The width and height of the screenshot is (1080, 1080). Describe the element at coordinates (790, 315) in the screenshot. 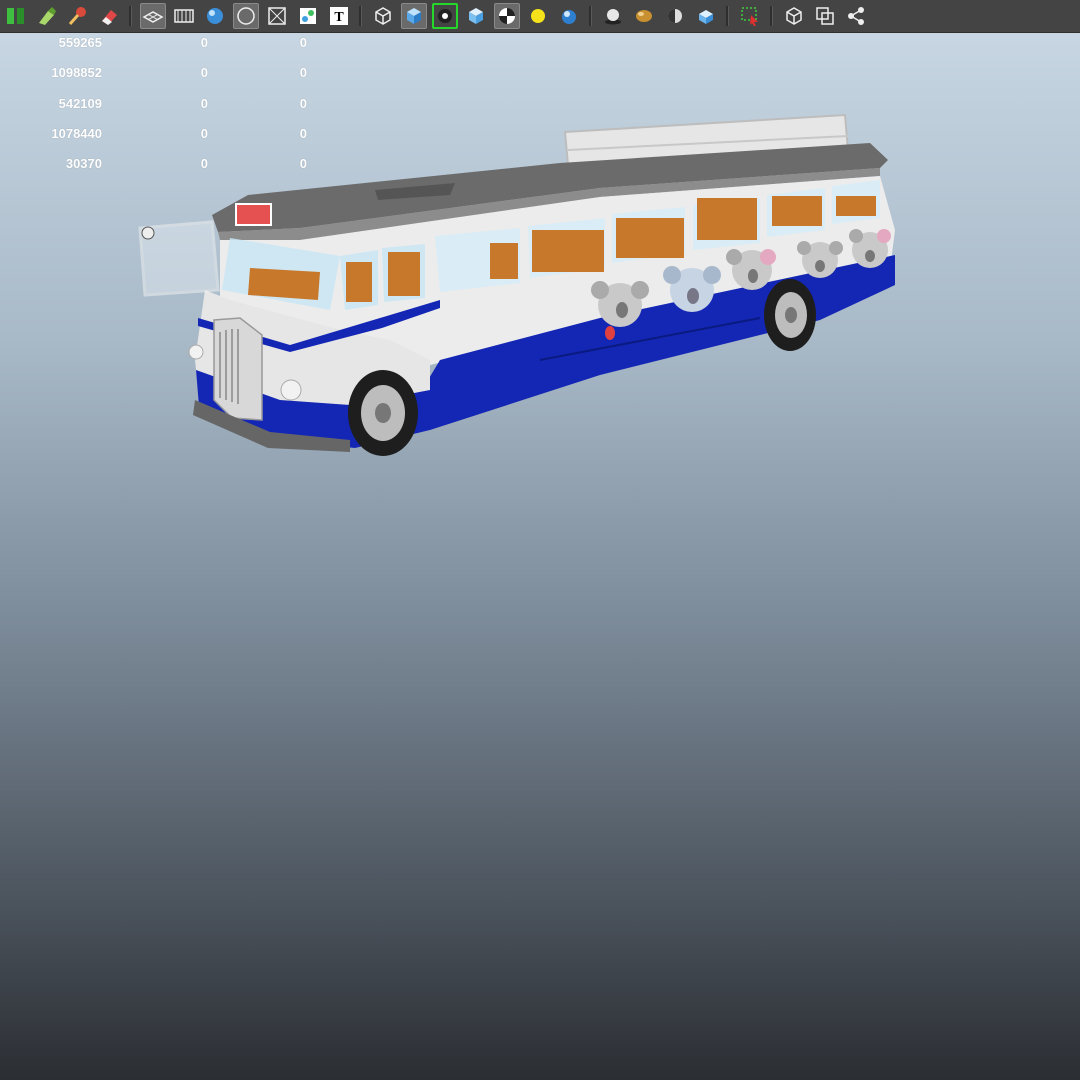

I see `rear-wheel` at that location.